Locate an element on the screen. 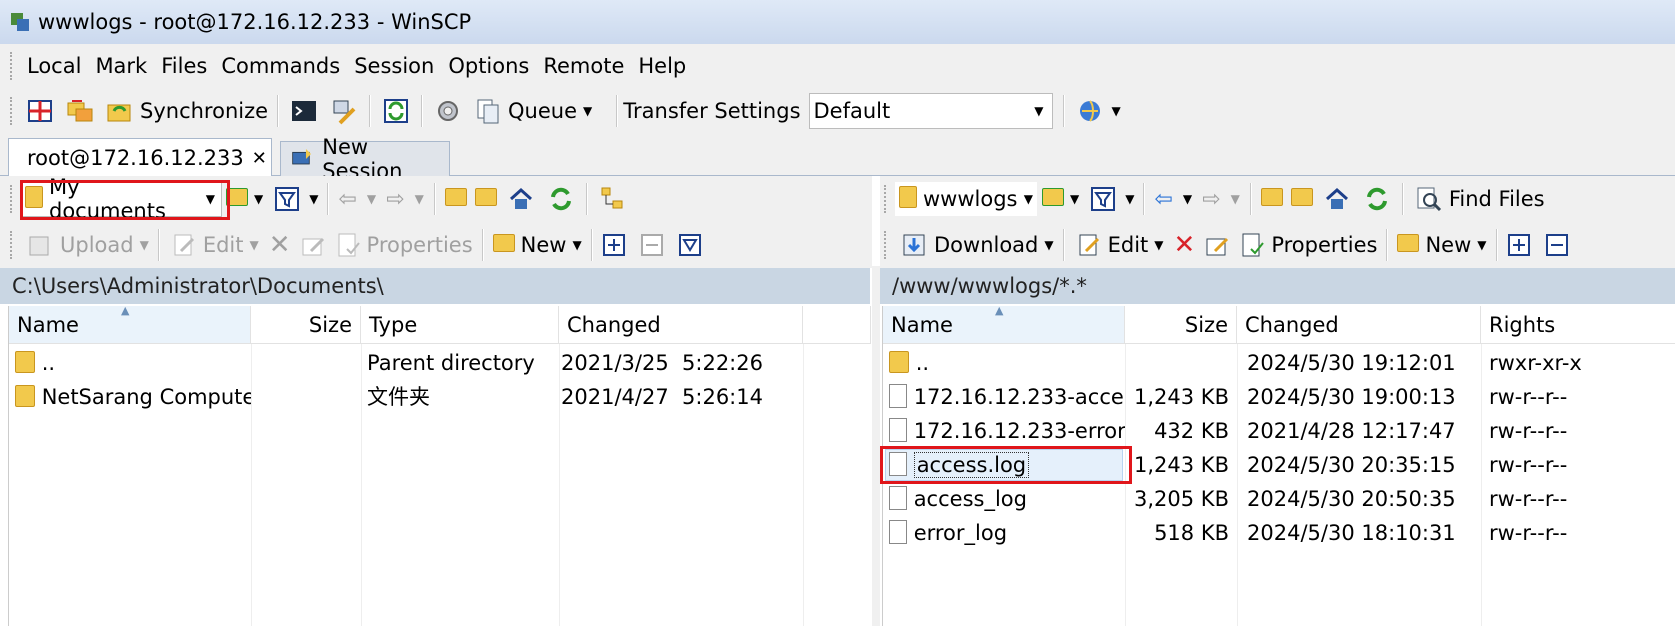 The width and height of the screenshot is (1675, 626). menu-commands: Commands is located at coordinates (280, 66).